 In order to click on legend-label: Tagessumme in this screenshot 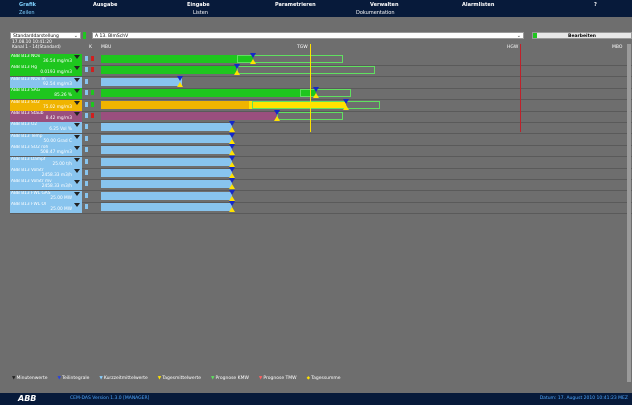, I will do `click(326, 378)`.